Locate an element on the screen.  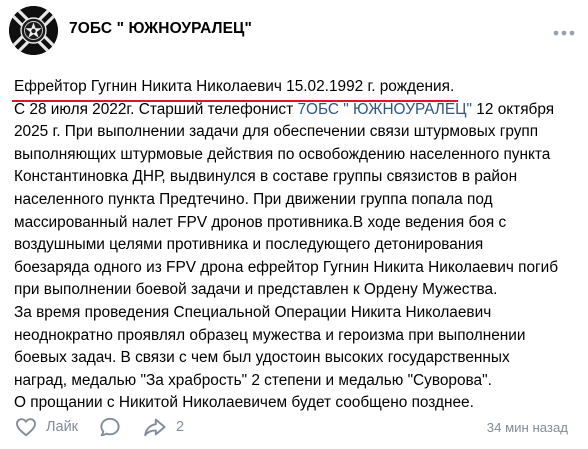
group-mention-link: 7ОБС " ЮЖНОУРАЛЕЦ" is located at coordinates (384, 109).